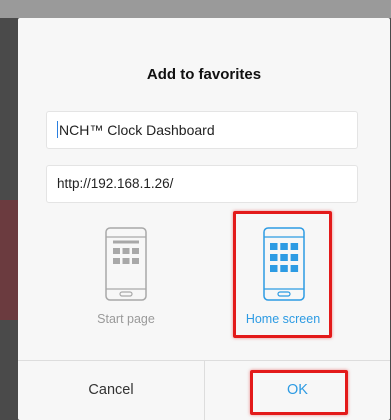 This screenshot has width=391, height=420. What do you see at coordinates (299, 392) in the screenshot?
I see `ok-highlight-box` at bounding box center [299, 392].